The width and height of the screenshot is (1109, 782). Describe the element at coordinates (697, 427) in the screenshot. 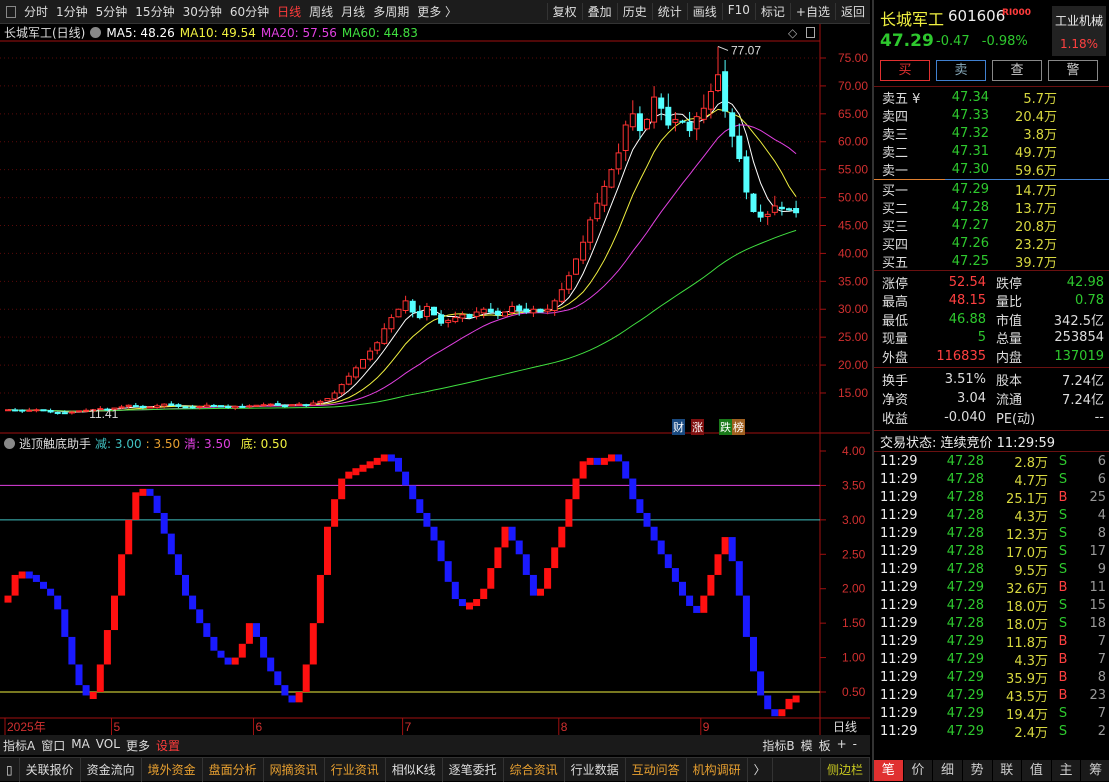

I see `rise-badge: 涨` at that location.